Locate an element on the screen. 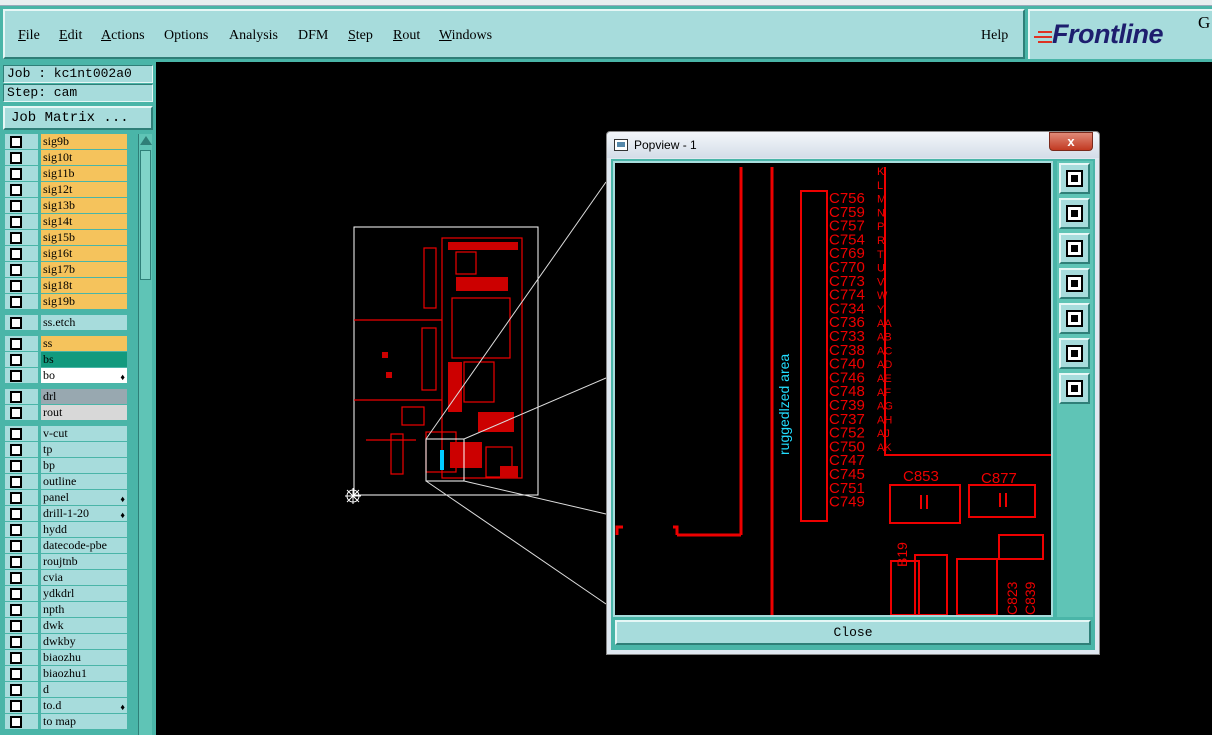 The width and height of the screenshot is (1212, 735). layer-row: sig12t is located at coordinates (66, 189).